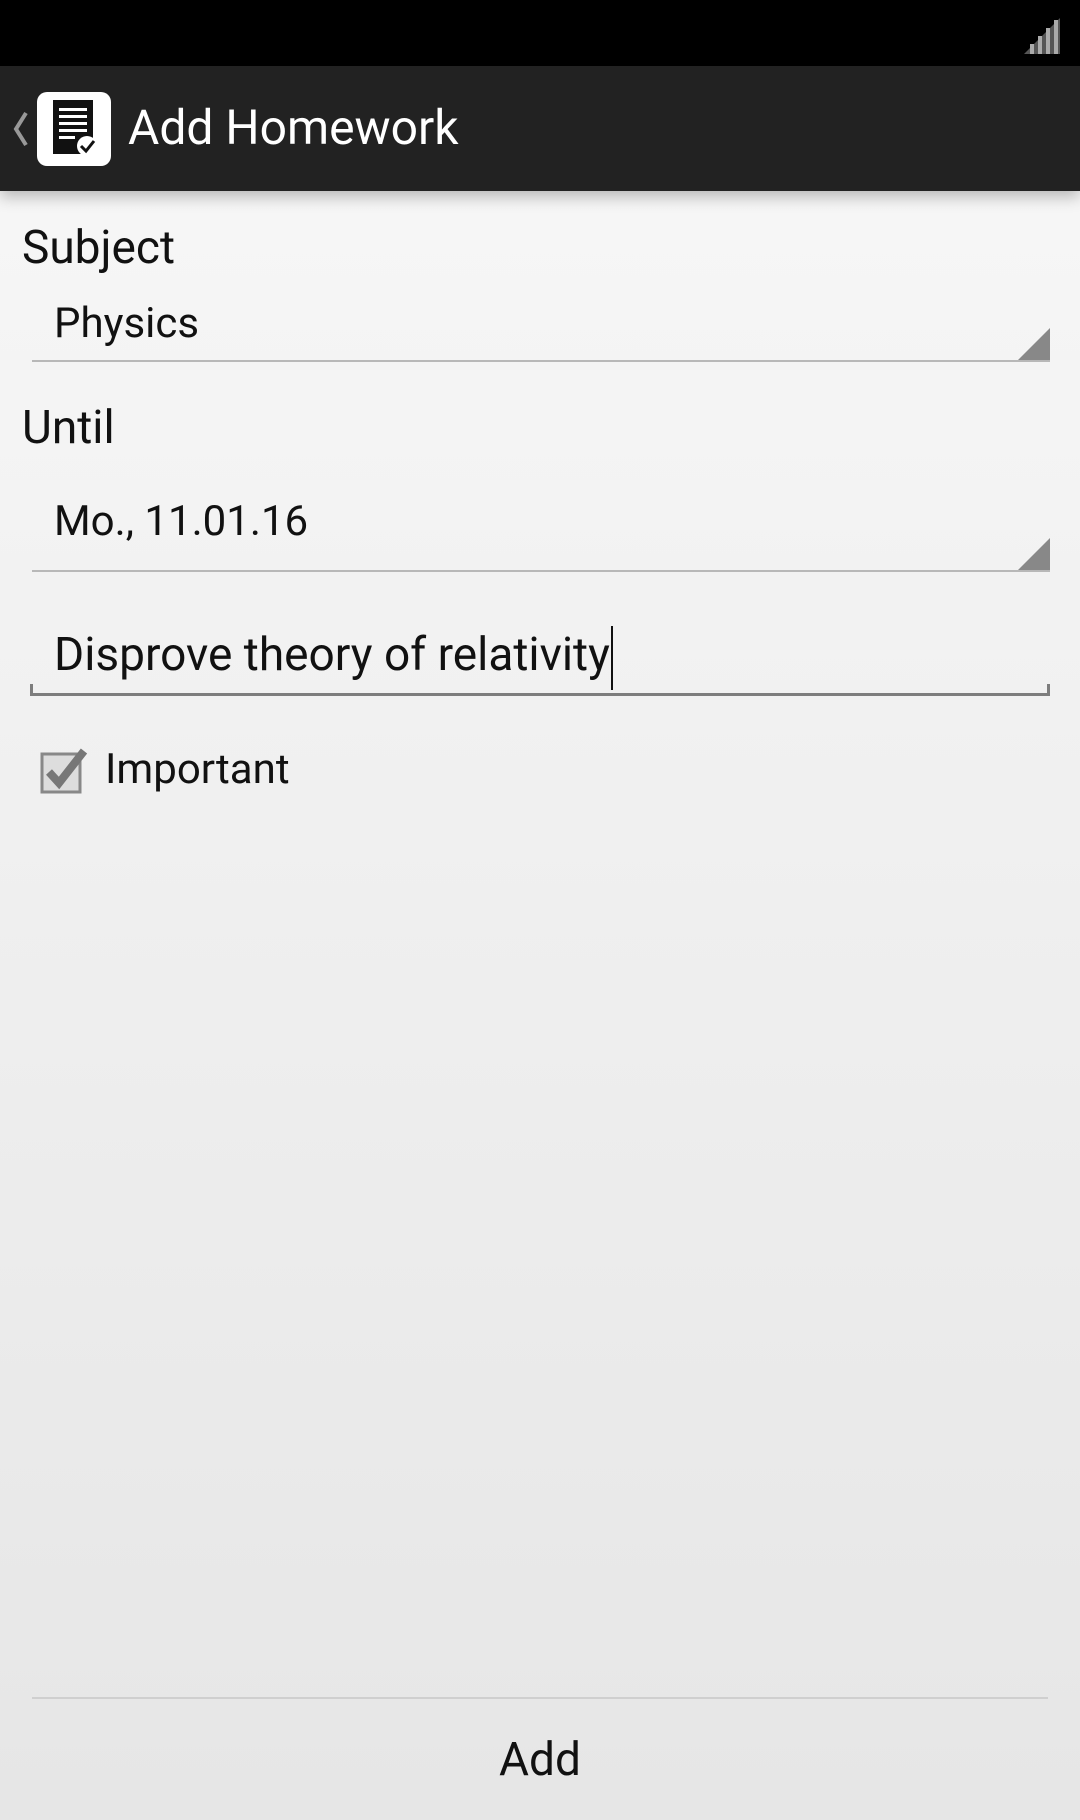 The width and height of the screenshot is (1080, 1820). Describe the element at coordinates (540, 1698) in the screenshot. I see `footer-divider` at that location.